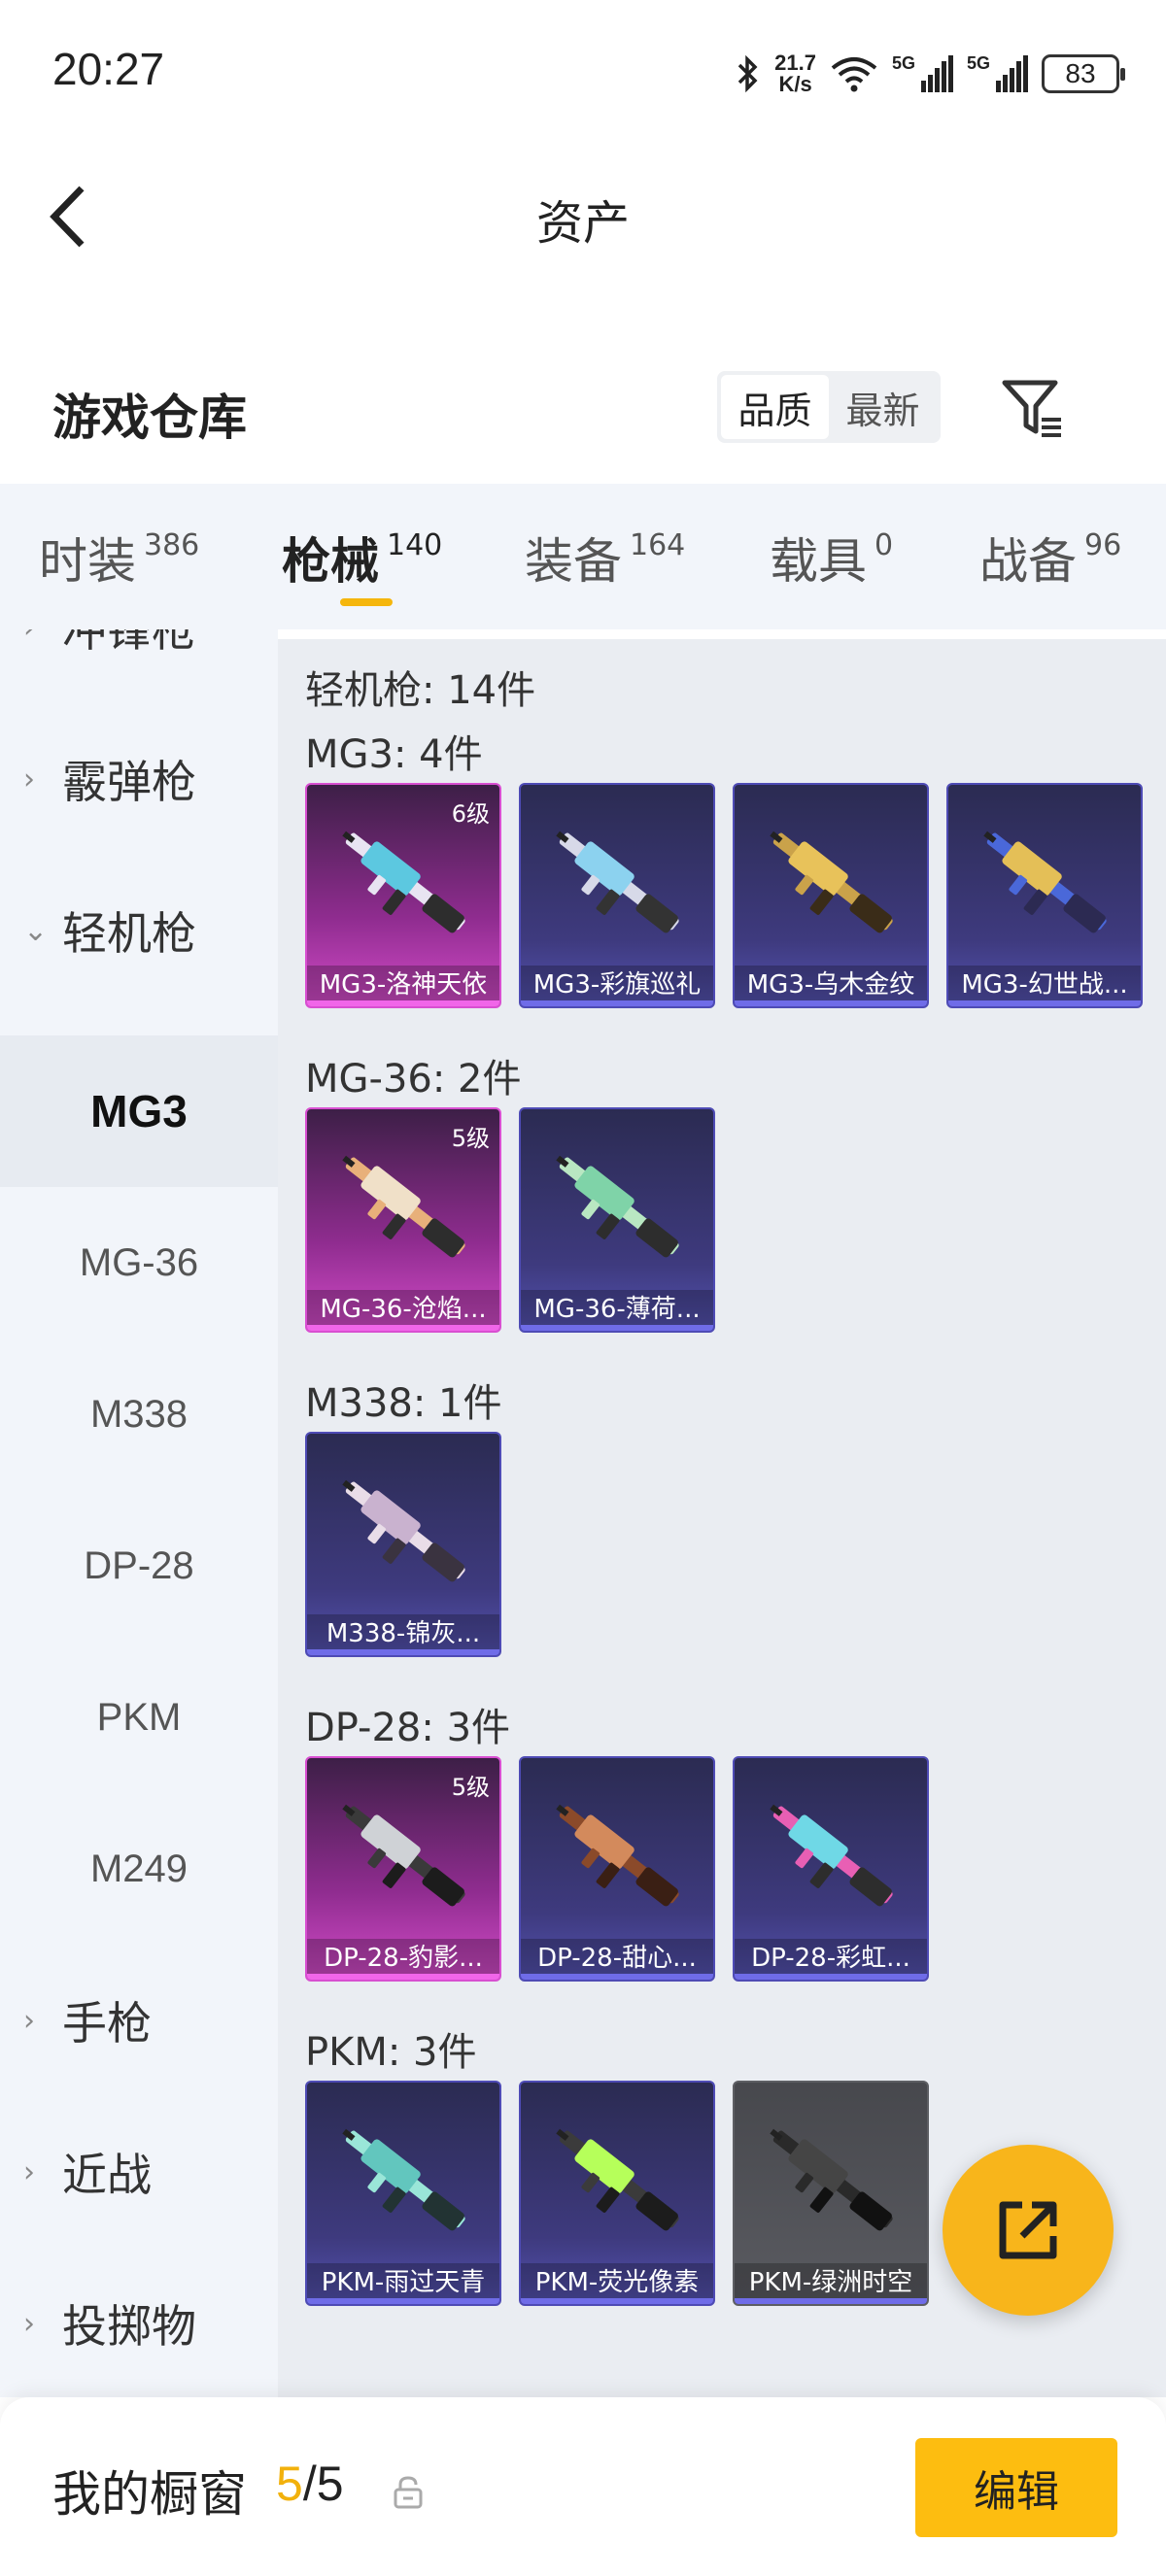 This screenshot has width=1166, height=2576. What do you see at coordinates (129, 782) in the screenshot?
I see `sidebar-item-label: 霰弹枪` at bounding box center [129, 782].